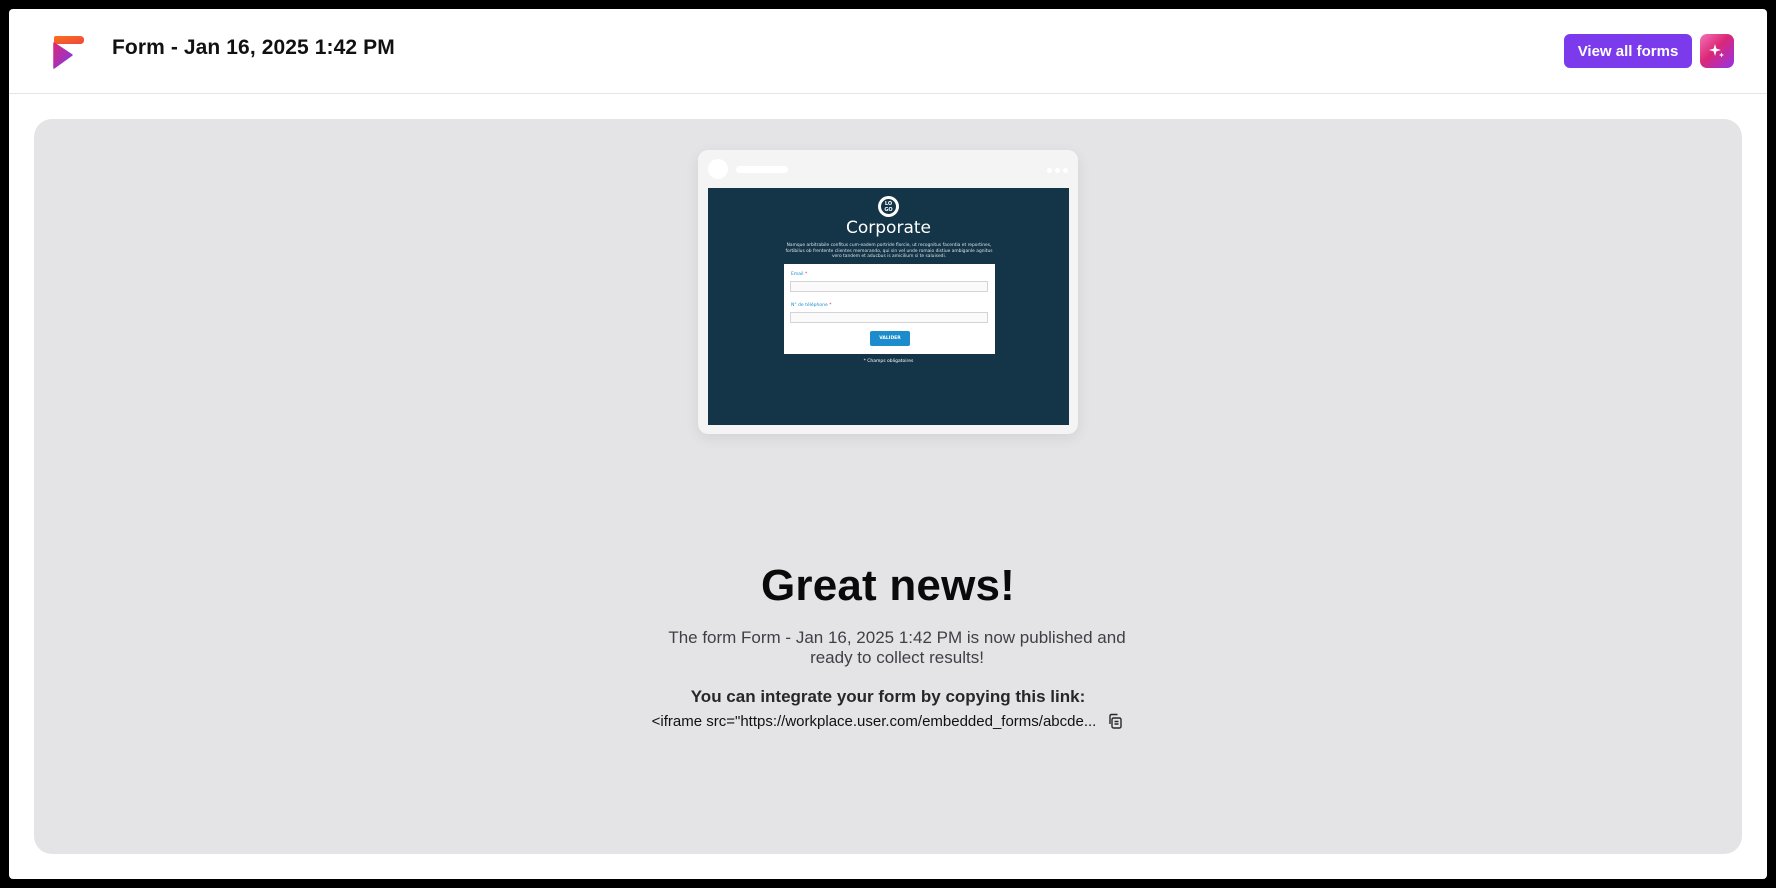 The width and height of the screenshot is (1776, 888). What do you see at coordinates (799, 274) in the screenshot?
I see `preview-field-label-email: Email *` at bounding box center [799, 274].